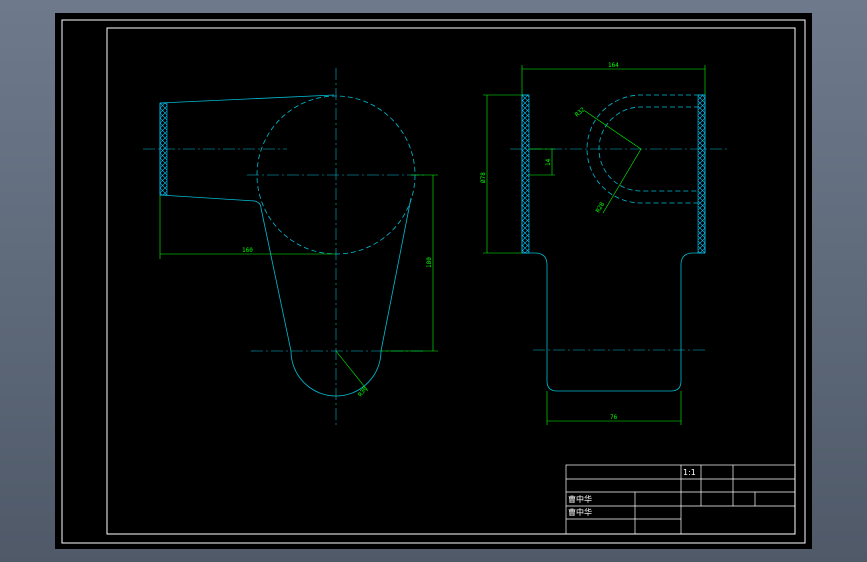  What do you see at coordinates (483, 177) in the screenshot?
I see `side-dim-height: Ø78` at bounding box center [483, 177].